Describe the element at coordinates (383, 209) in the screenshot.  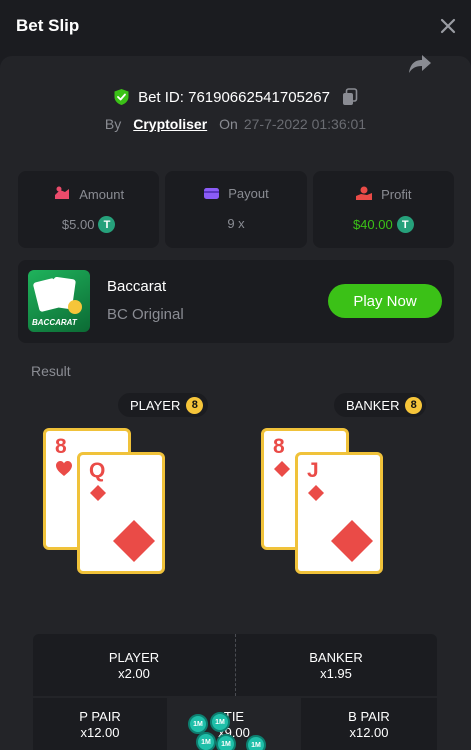
I see `profit-card: Profit $40.00 T` at that location.